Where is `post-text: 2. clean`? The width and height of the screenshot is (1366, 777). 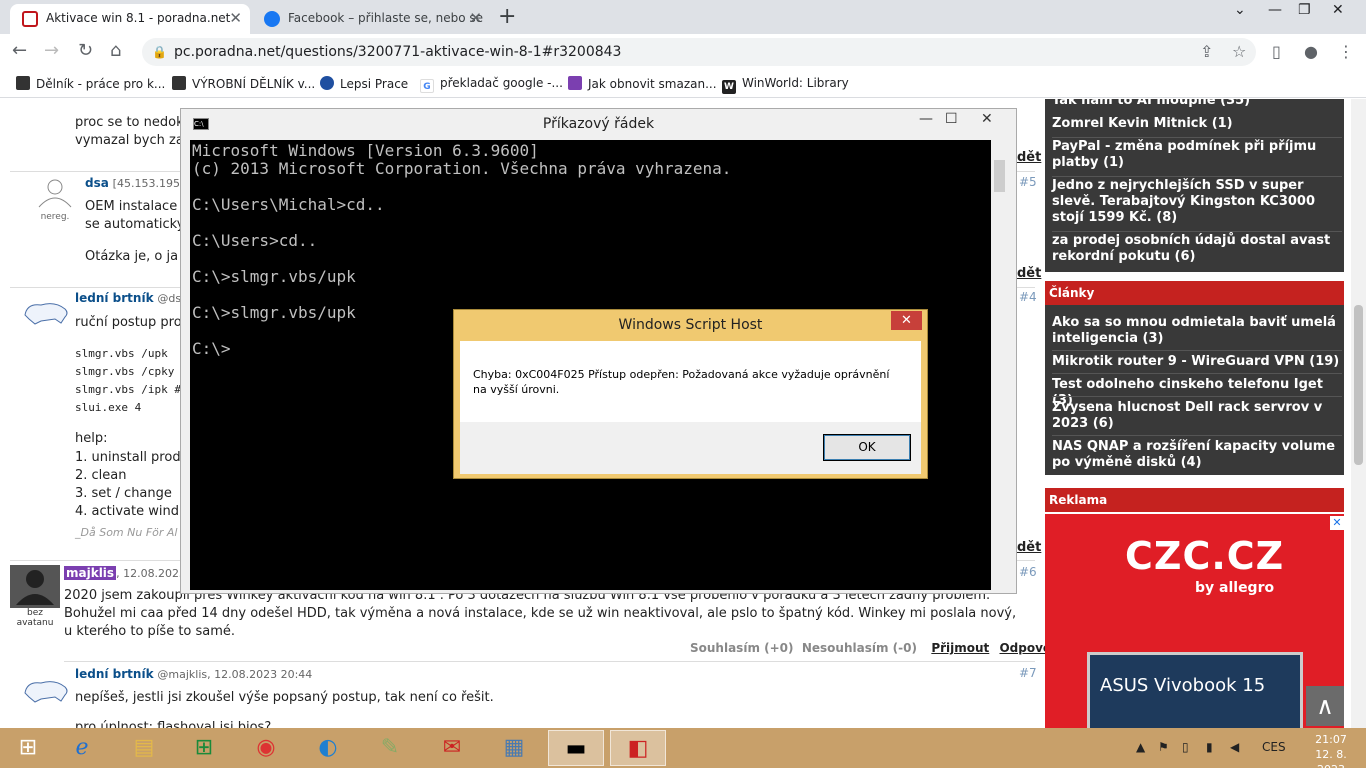 post-text: 2. clean is located at coordinates (101, 475).